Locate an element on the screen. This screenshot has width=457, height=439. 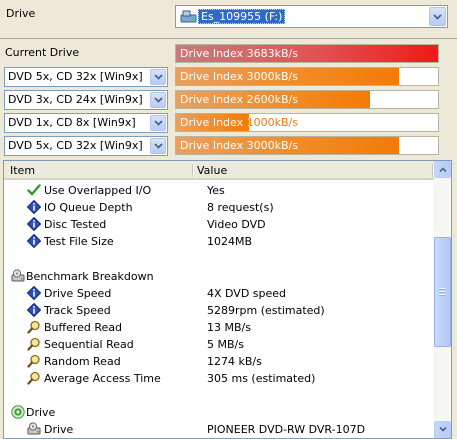
list-row: Disc Tested Video DVD is located at coordinates (218, 224).